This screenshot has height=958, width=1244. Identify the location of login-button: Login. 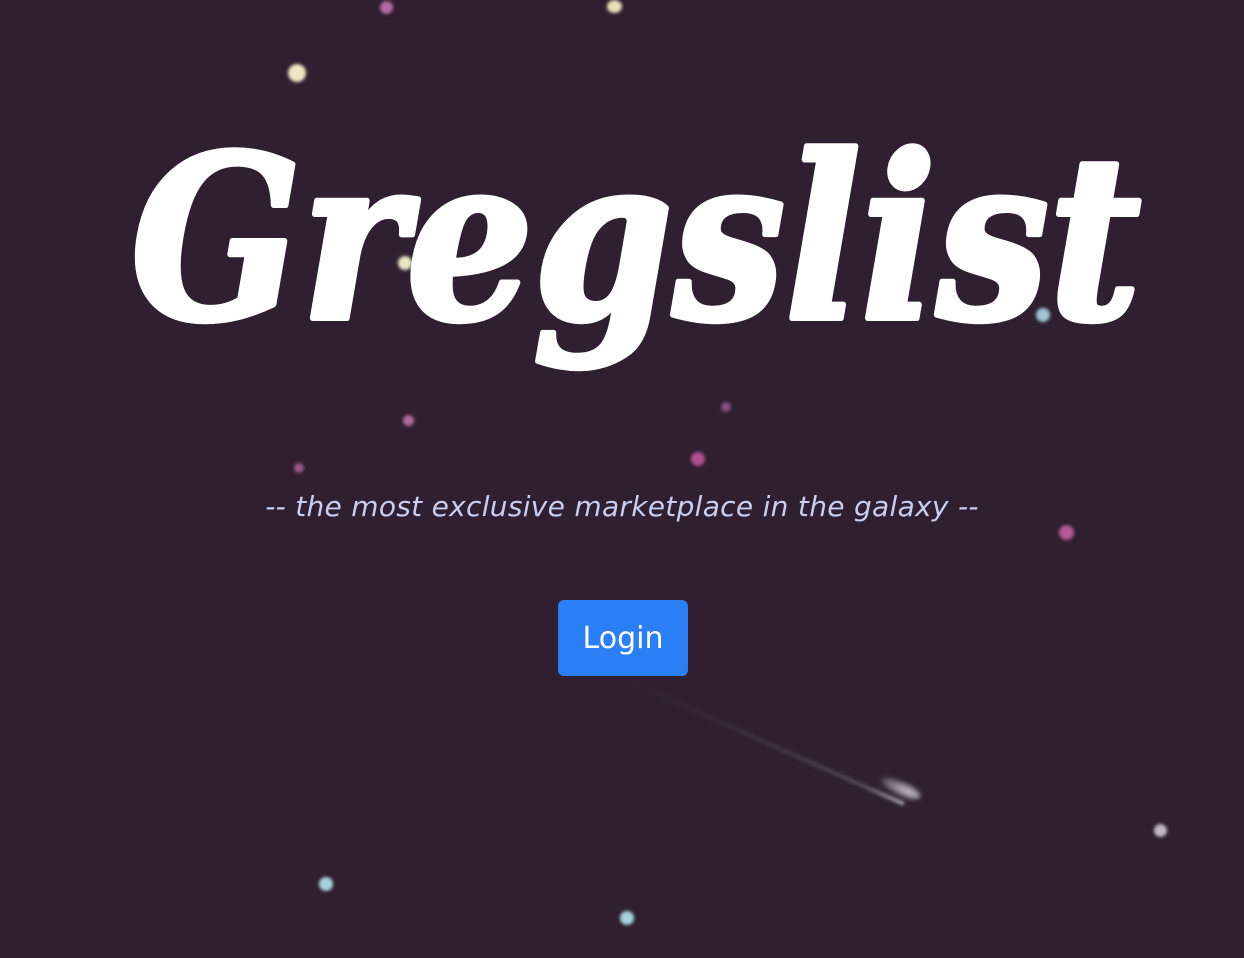
(623, 638).